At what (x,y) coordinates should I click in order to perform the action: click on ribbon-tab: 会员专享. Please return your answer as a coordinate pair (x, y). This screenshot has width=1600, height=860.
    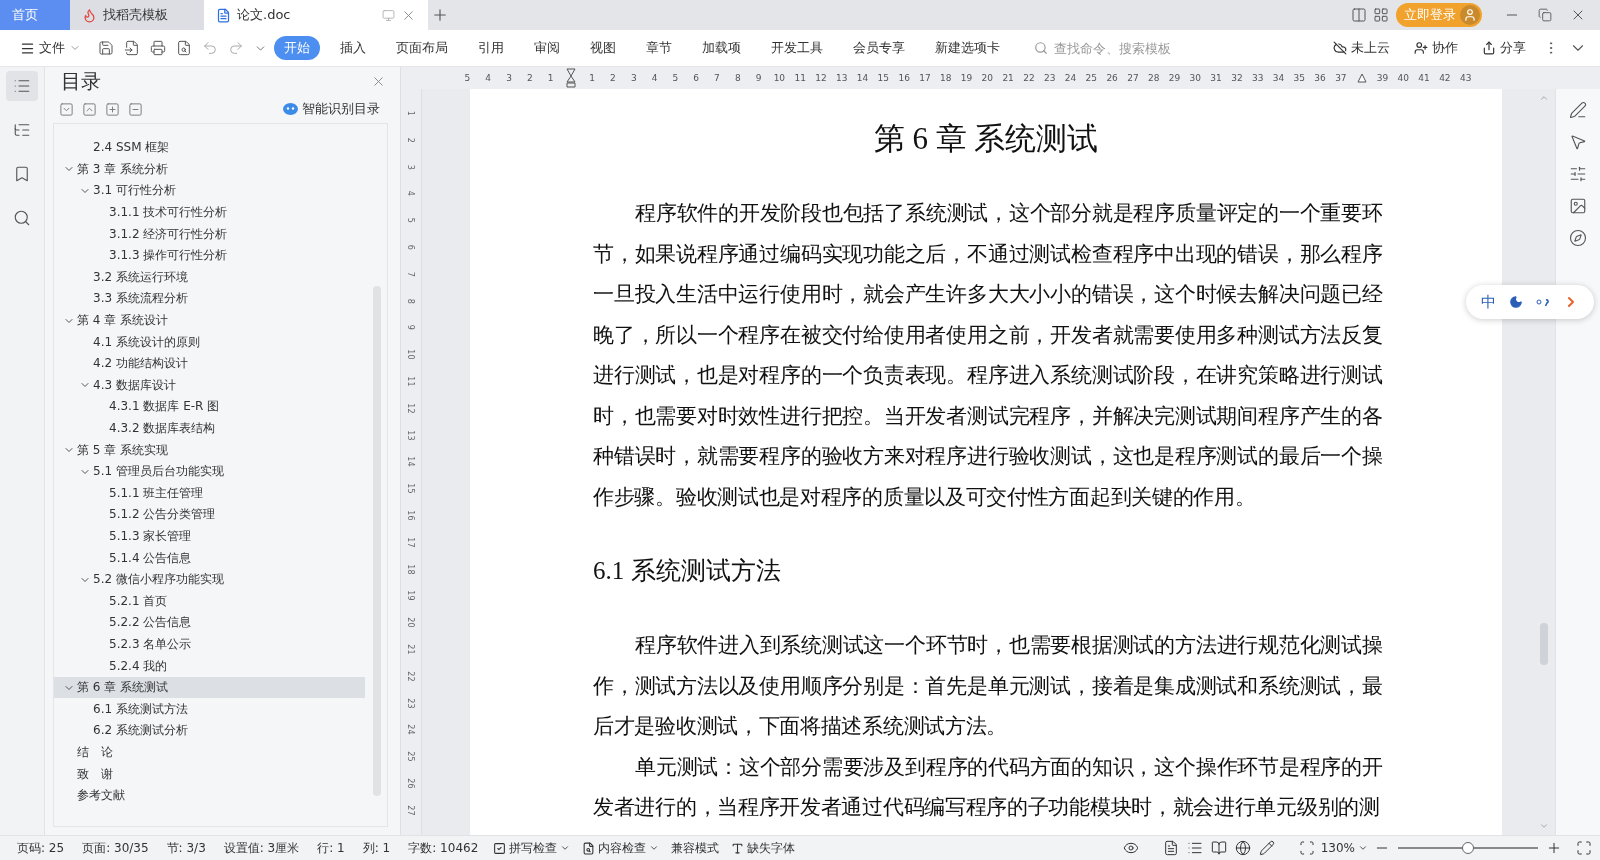
    Looking at the image, I should click on (879, 48).